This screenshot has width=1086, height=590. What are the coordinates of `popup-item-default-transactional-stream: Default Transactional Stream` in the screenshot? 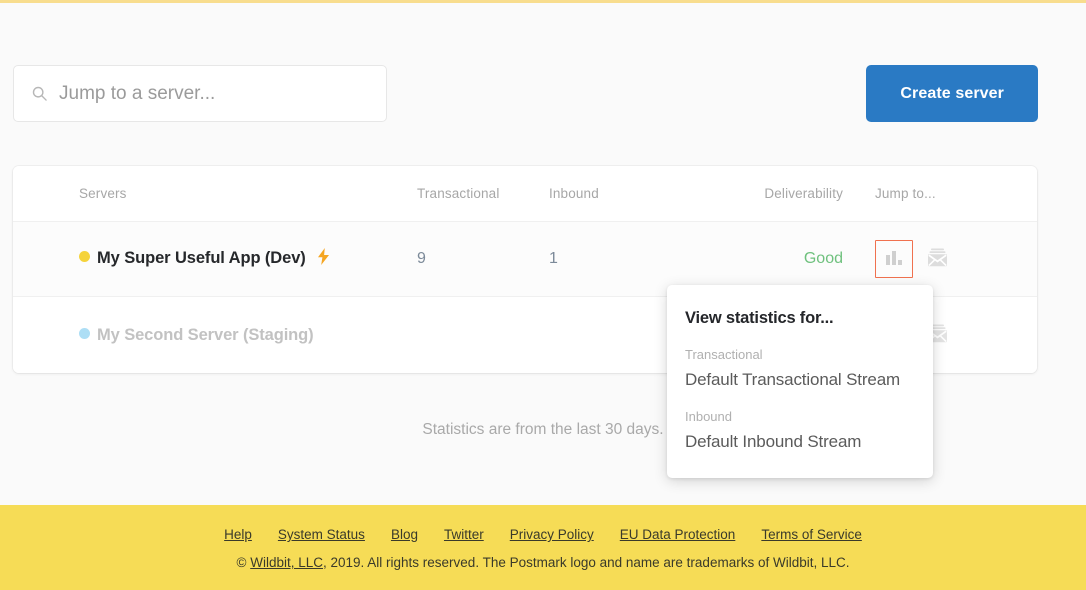 It's located at (800, 376).